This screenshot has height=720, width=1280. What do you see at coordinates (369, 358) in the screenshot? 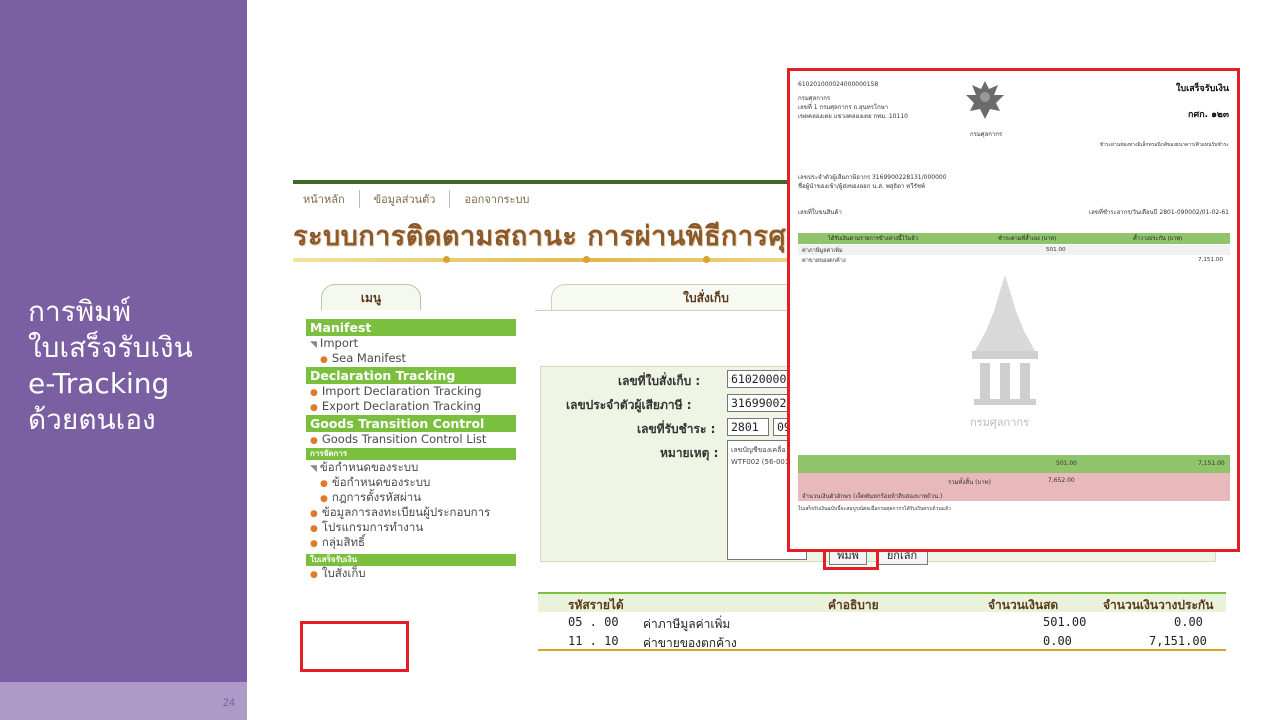
I see `menu-item-sea-manifest-label: Sea Manifest` at bounding box center [369, 358].